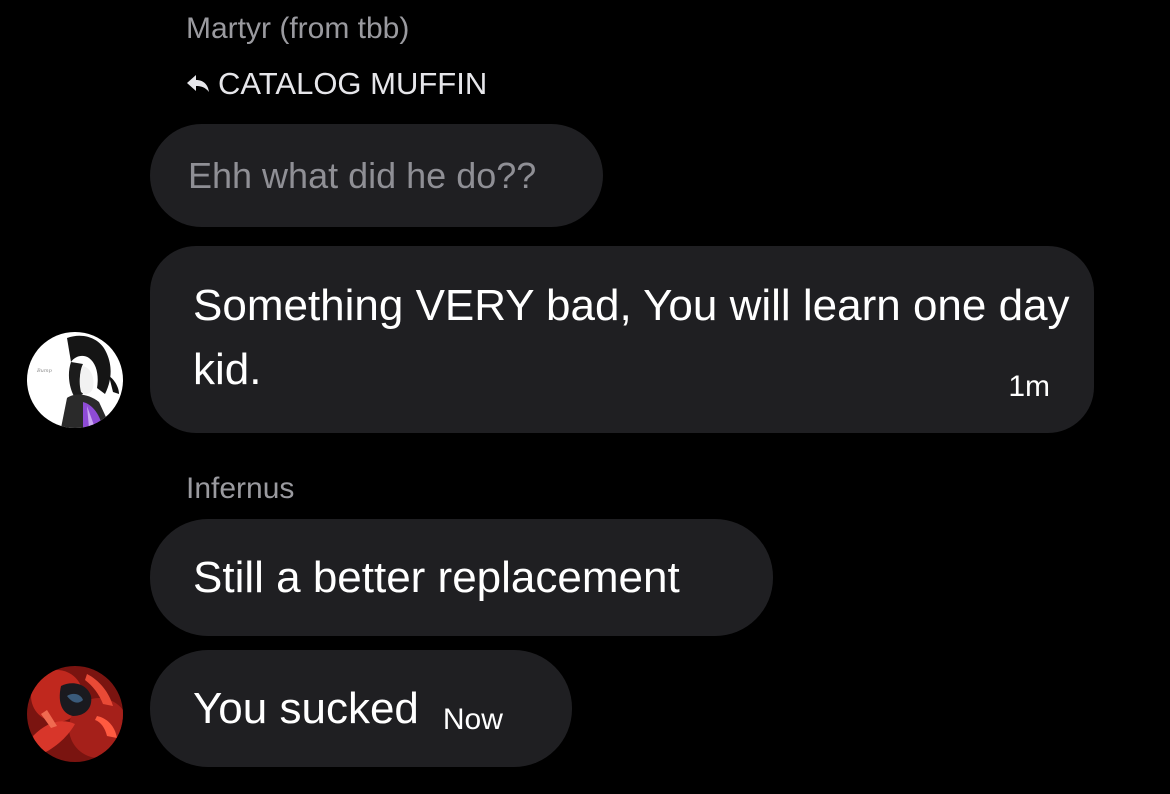  I want to click on message-bubble: You sucked Now, so click(361, 708).